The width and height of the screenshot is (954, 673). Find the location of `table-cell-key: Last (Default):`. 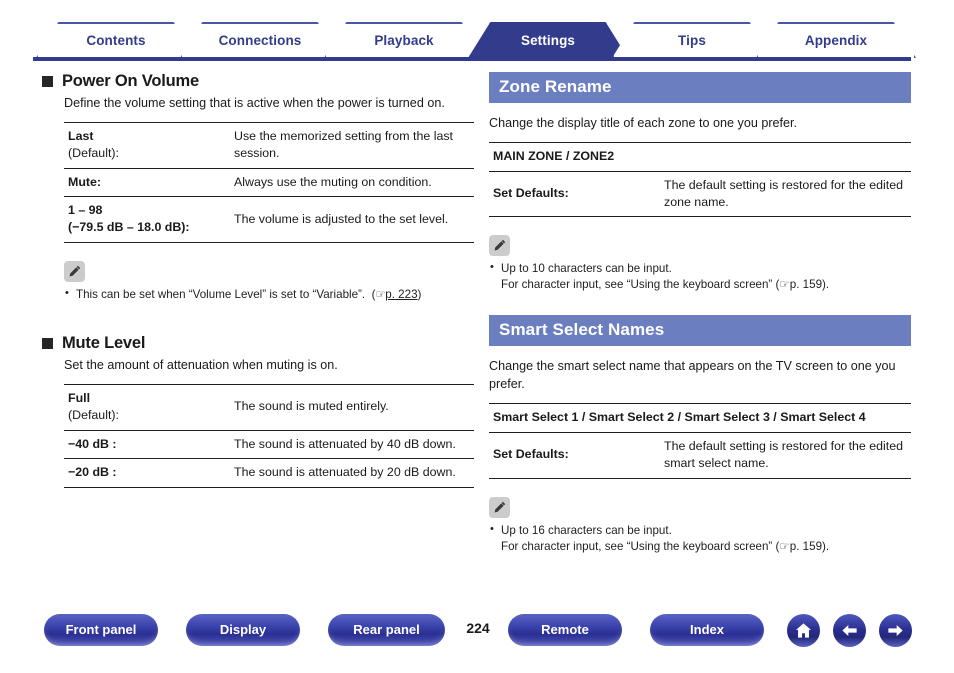

table-cell-key: Last (Default): is located at coordinates (147, 145).